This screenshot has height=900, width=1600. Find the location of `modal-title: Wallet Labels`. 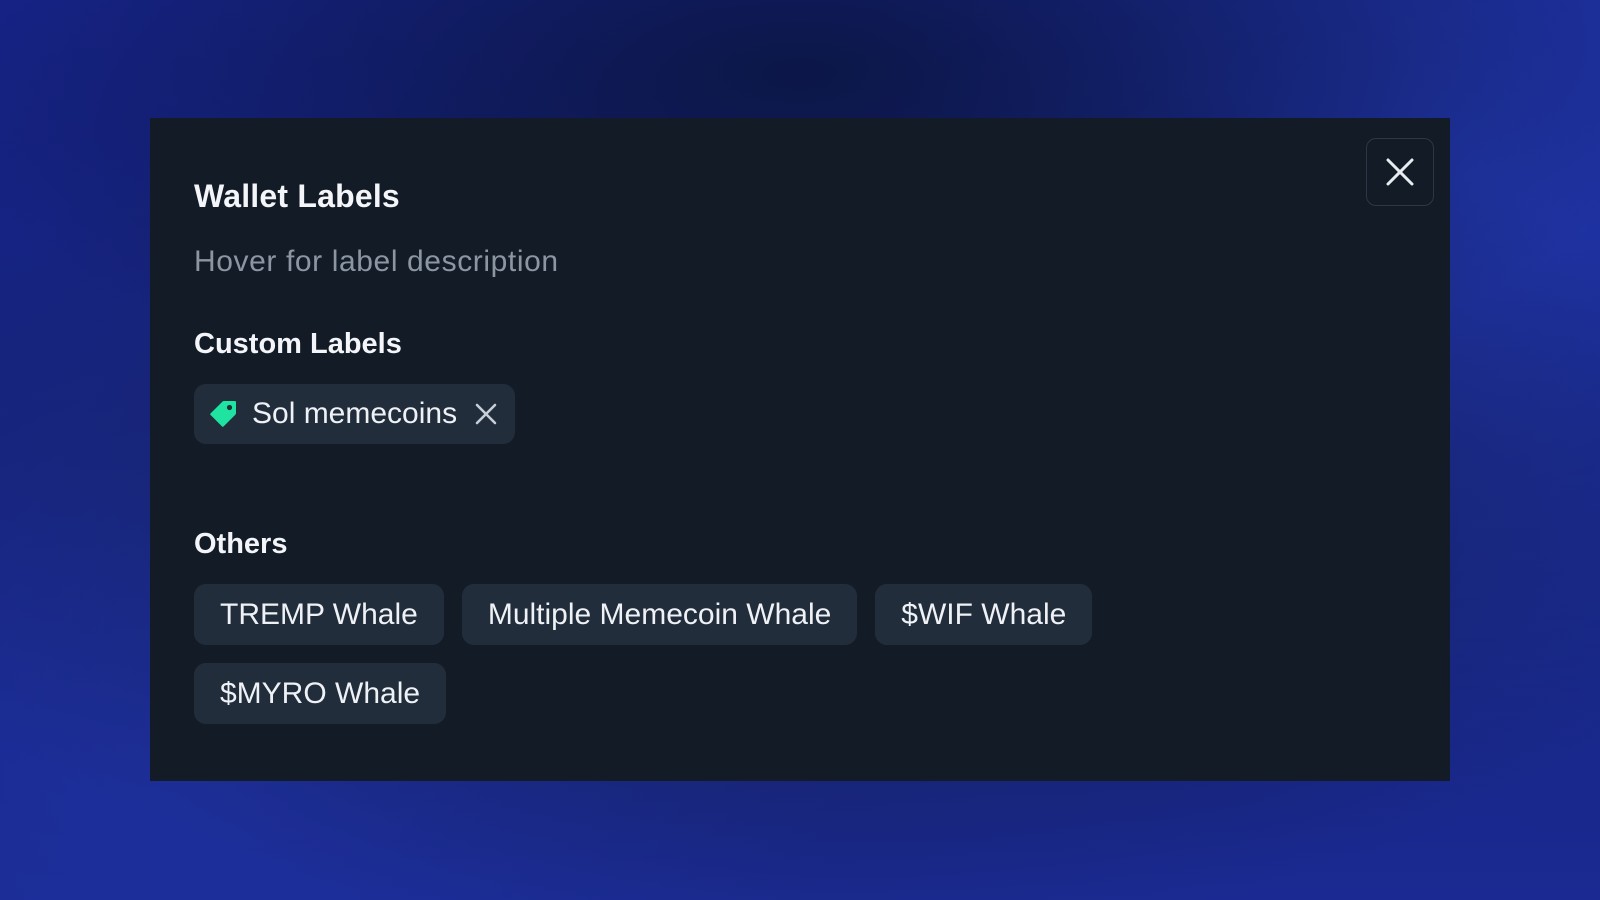

modal-title: Wallet Labels is located at coordinates (297, 196).